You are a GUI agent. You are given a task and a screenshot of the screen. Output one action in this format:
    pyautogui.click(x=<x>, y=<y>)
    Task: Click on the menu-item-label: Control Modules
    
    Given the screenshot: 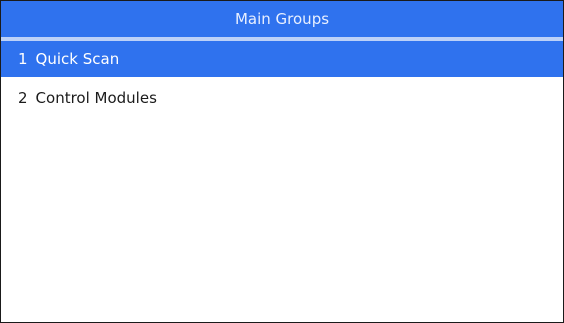 What is the action you would take?
    pyautogui.click(x=96, y=98)
    